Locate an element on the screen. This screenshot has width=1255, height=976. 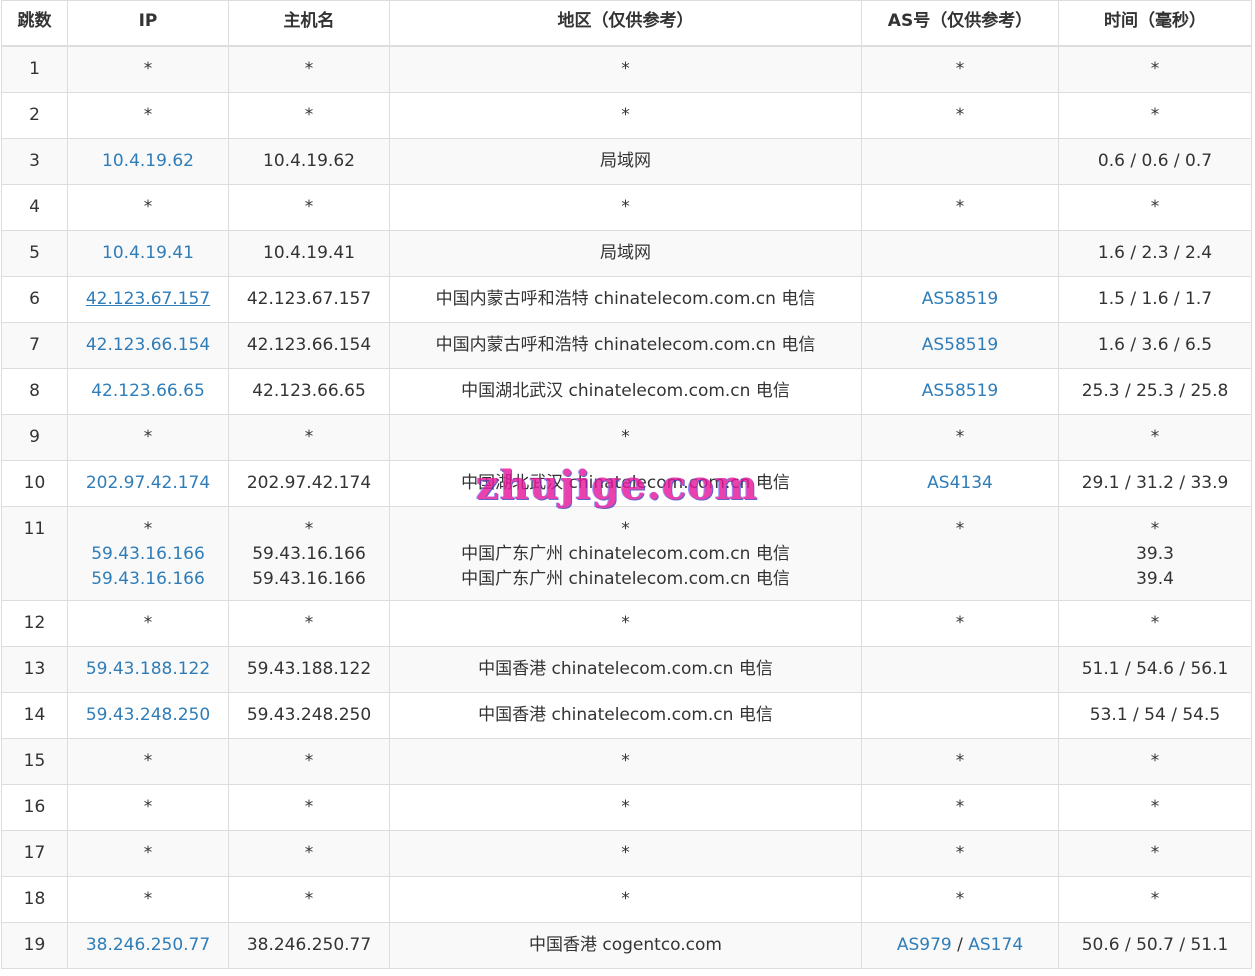
as-cell: AS4134 is located at coordinates (960, 483).